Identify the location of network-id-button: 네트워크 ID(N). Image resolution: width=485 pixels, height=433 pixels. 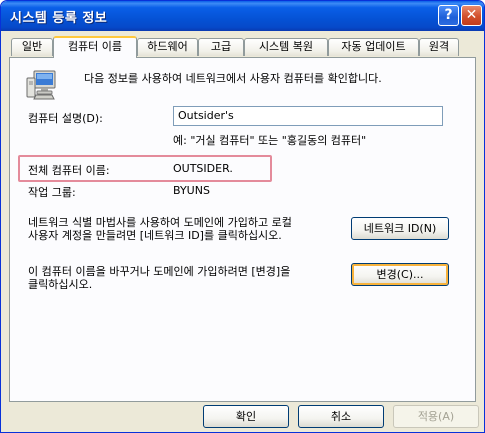
(400, 228).